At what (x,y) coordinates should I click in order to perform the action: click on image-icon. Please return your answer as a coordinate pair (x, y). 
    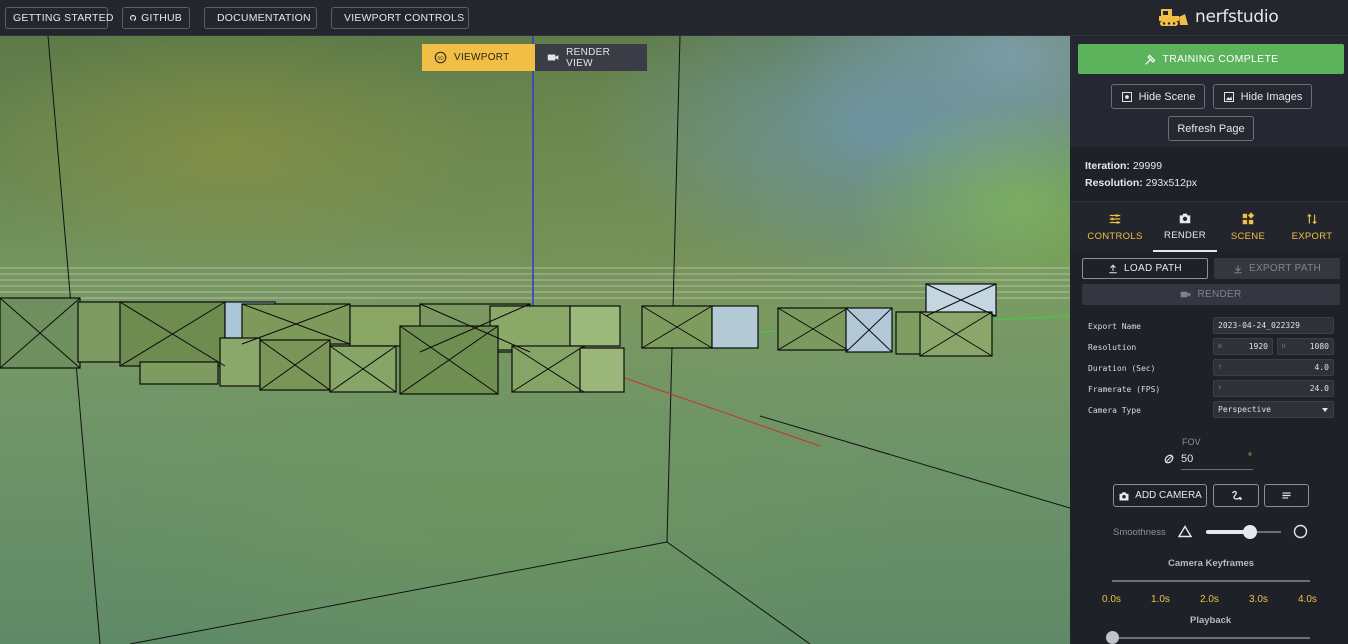
    Looking at the image, I should click on (1228, 96).